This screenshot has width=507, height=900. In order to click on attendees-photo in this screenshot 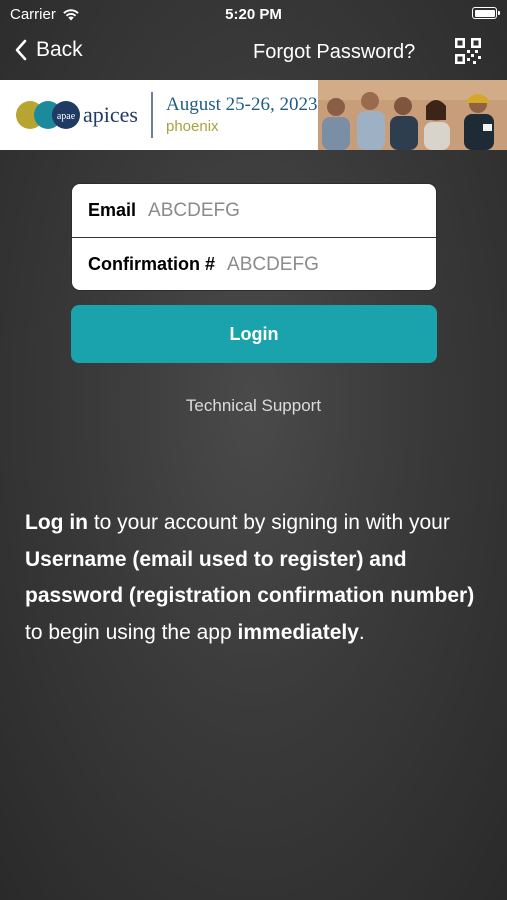, I will do `click(412, 115)`.